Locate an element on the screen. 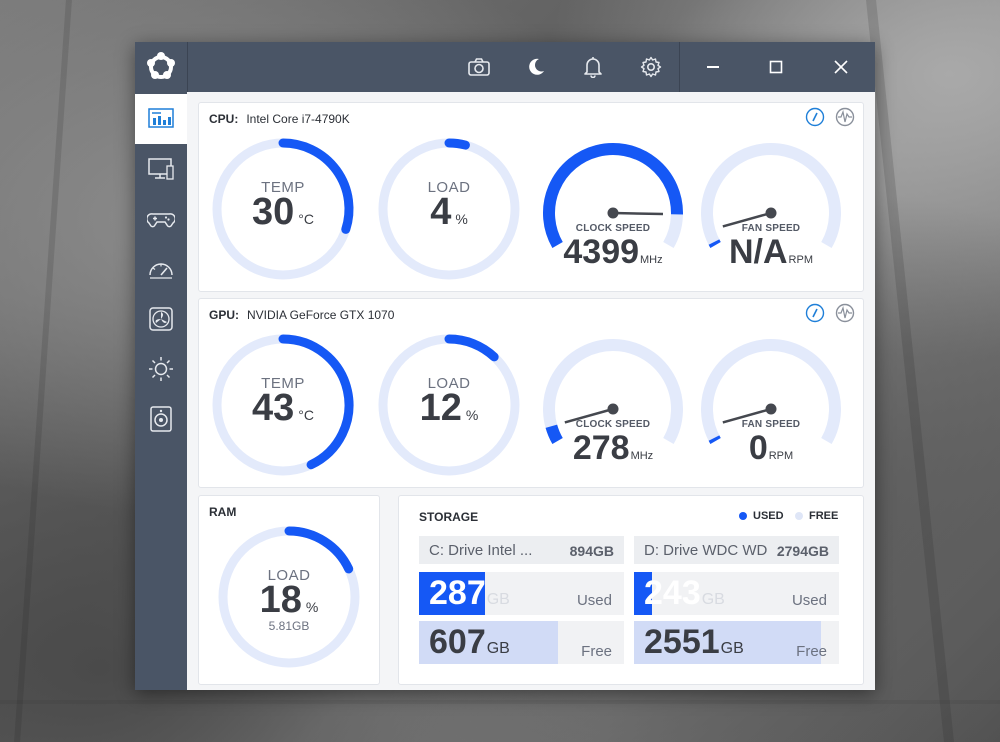 The image size is (1000, 742). cpu-fan-value: N/ARPM is located at coordinates (770, 252).